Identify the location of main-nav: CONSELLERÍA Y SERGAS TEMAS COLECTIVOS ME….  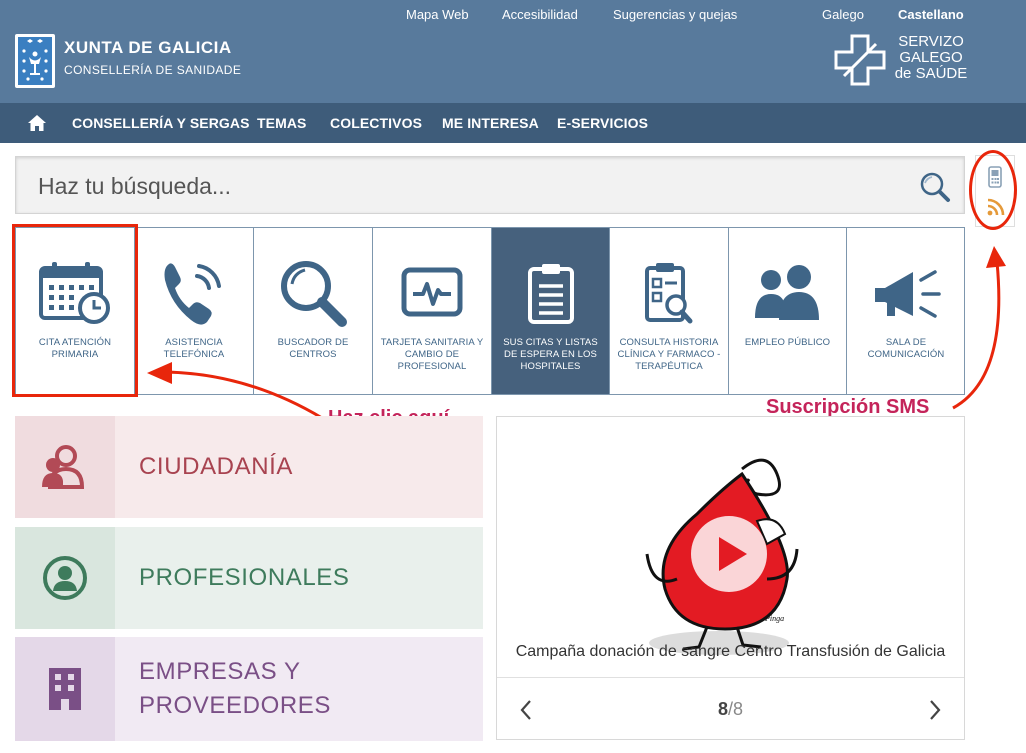
(513, 123).